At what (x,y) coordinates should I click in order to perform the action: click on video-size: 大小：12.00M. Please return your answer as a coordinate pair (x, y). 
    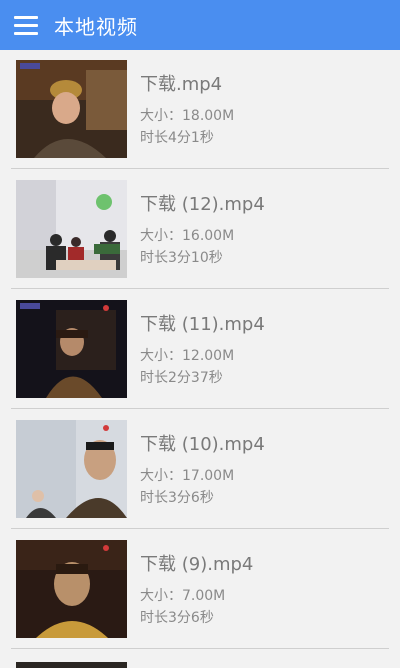
    Looking at the image, I should click on (187, 355).